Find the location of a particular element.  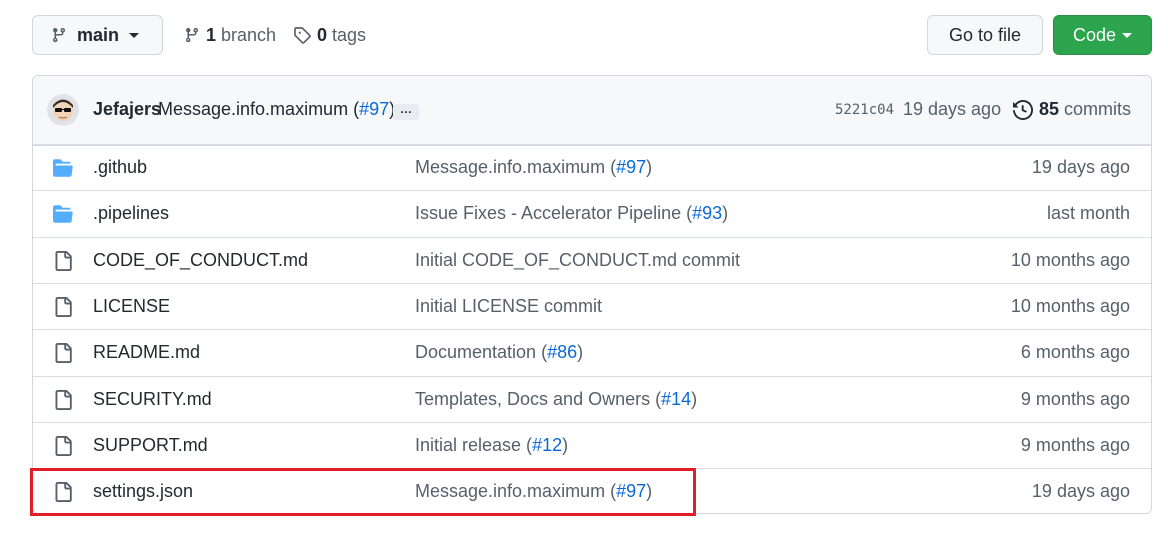

commit-age: 19 days ago is located at coordinates (952, 109).